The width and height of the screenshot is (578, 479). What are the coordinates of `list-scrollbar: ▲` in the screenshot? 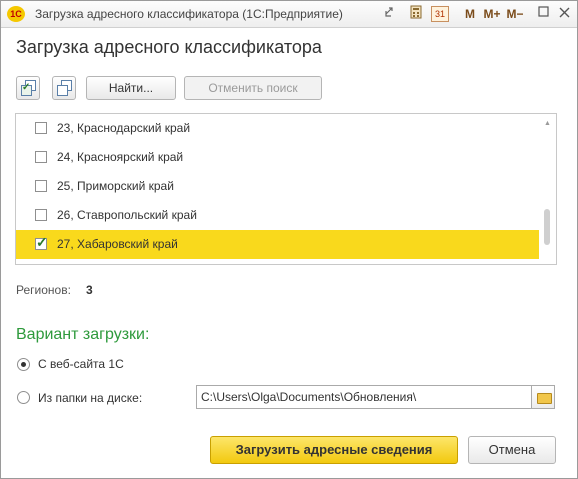 It's located at (547, 189).